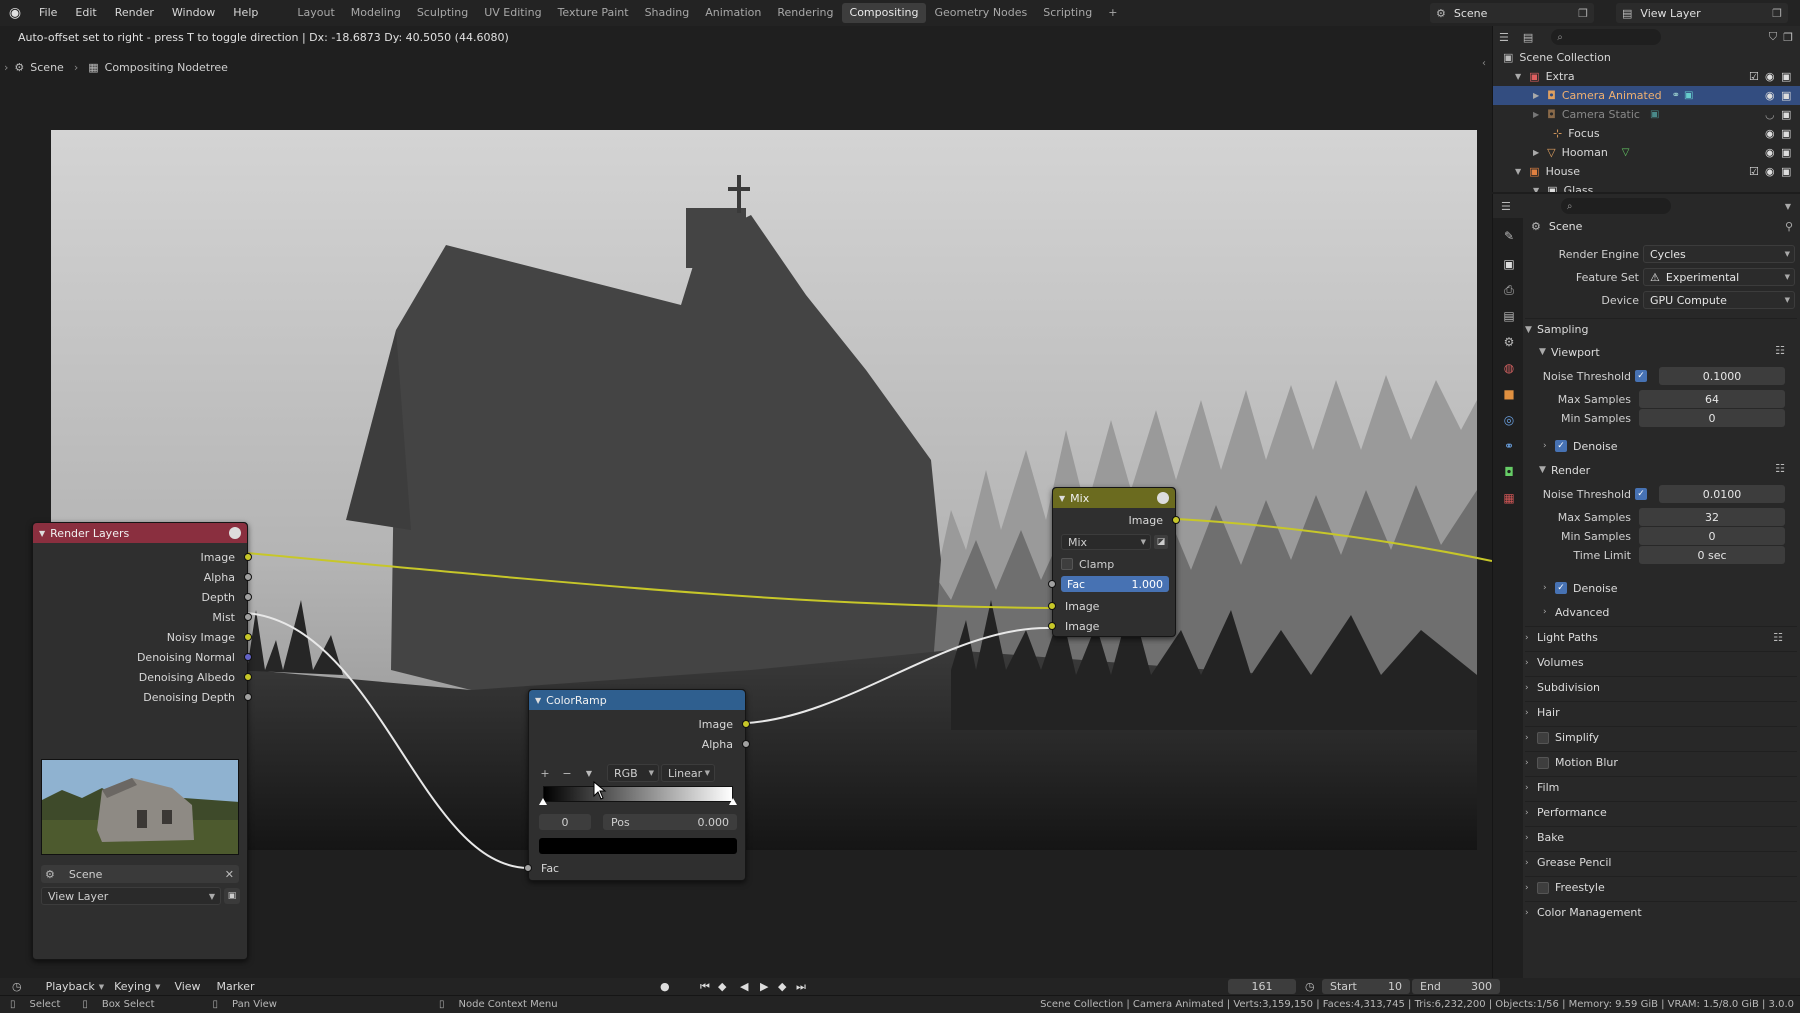 This screenshot has height=1013, width=1800. I want to click on viewport-max-samples-field: 64, so click(1712, 399).